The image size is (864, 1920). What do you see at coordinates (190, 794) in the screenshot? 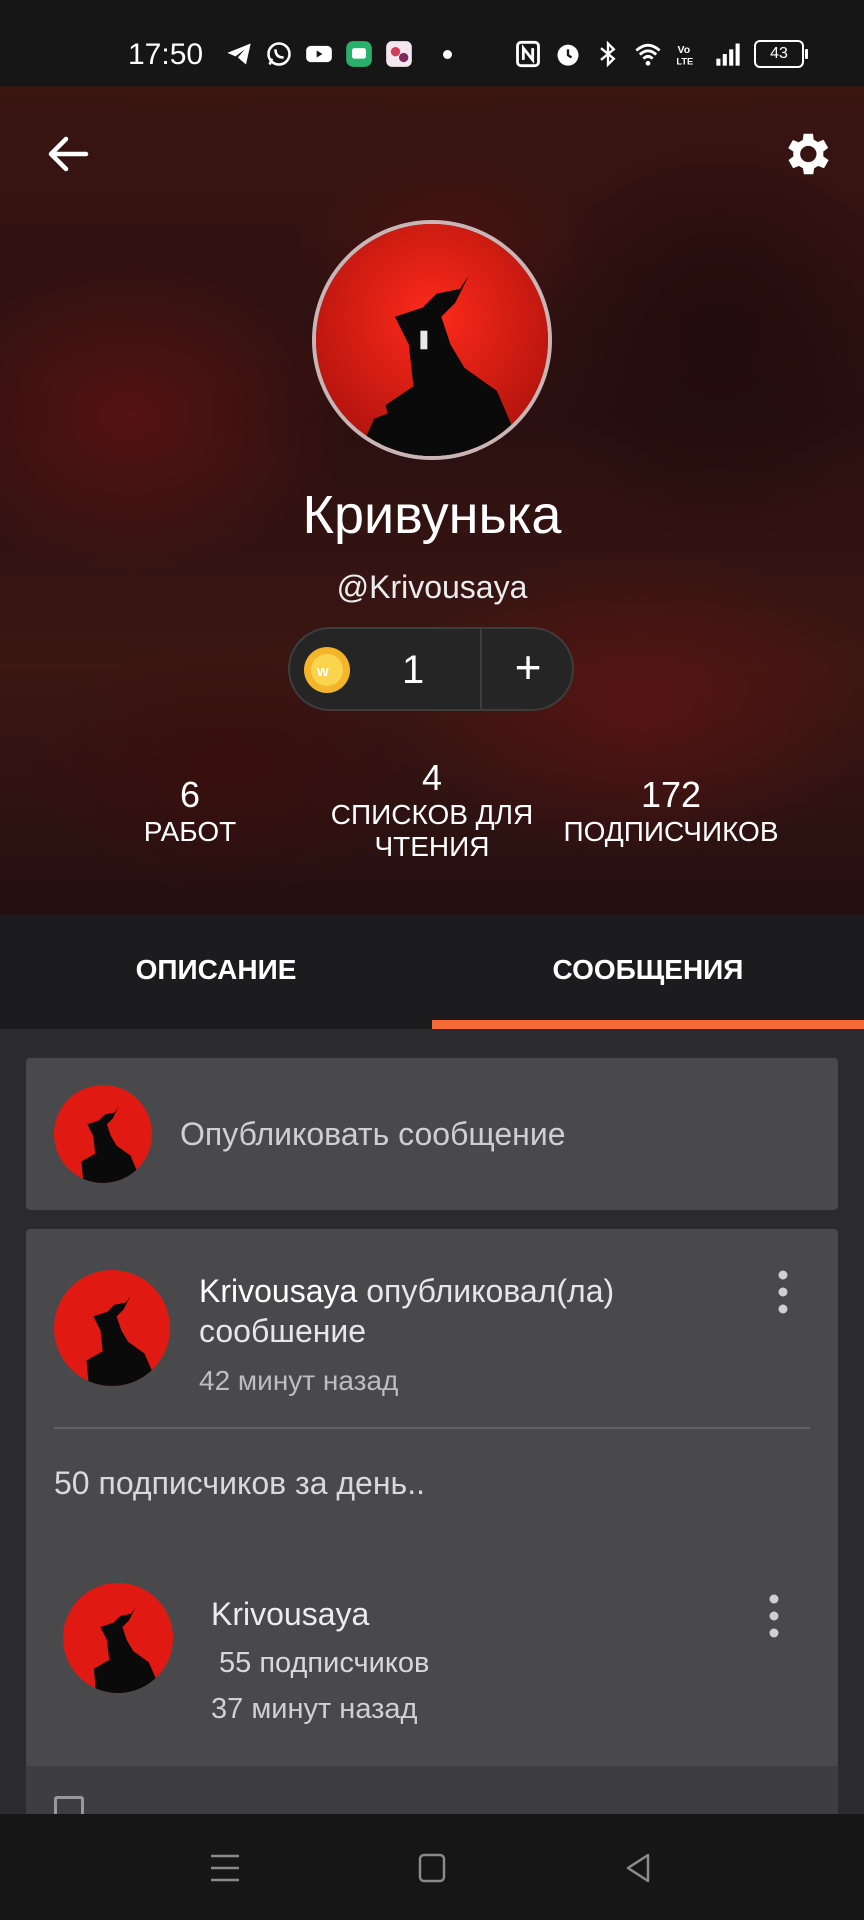
I see `stat-works-value: 6` at bounding box center [190, 794].